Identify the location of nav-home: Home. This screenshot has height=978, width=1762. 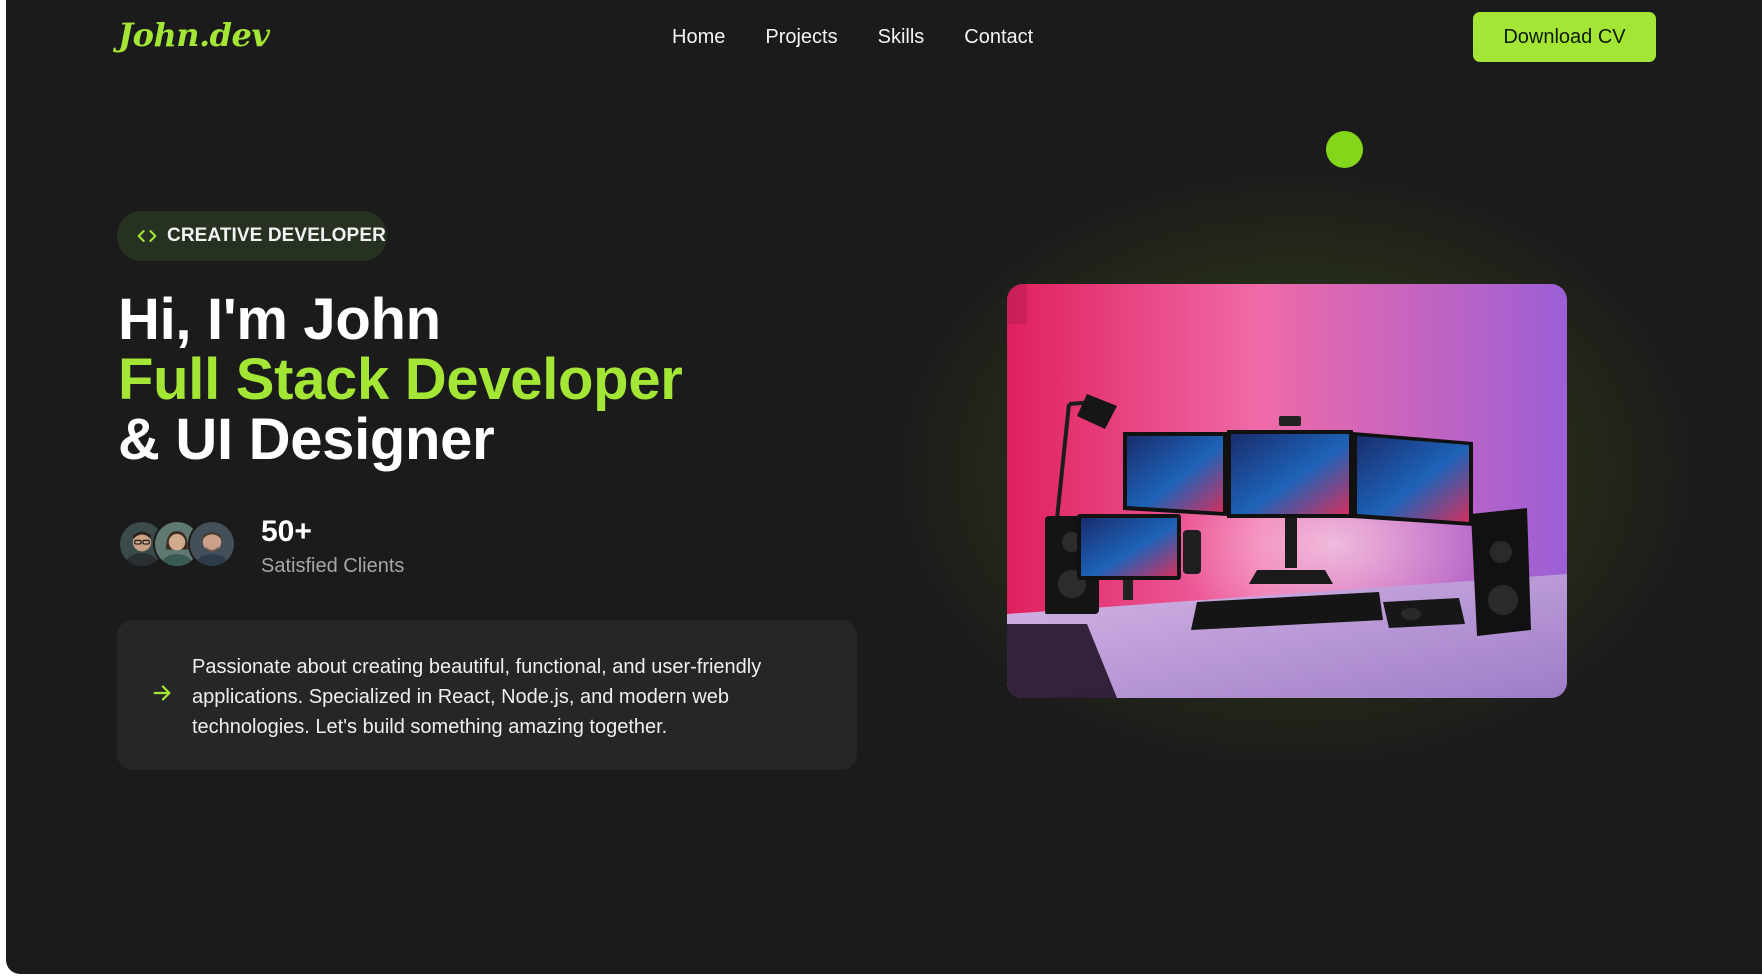
(698, 37).